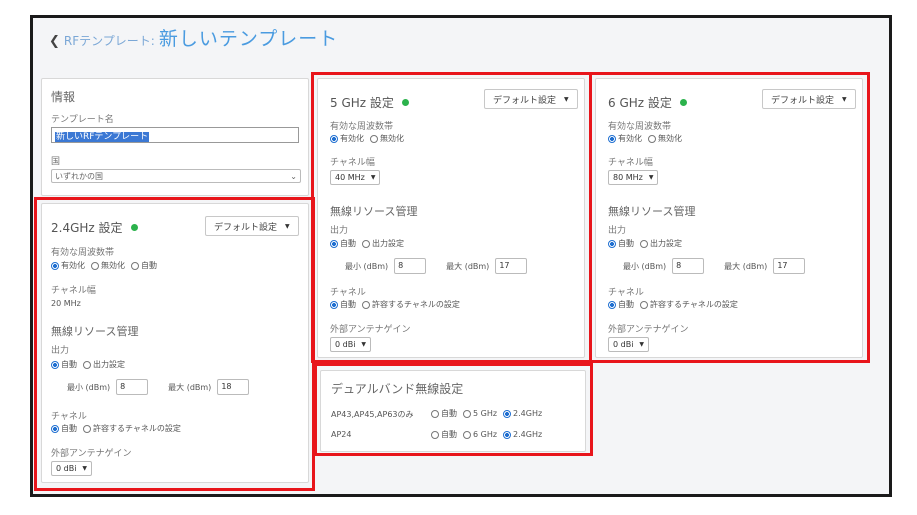 Image resolution: width=917 pixels, height=515 pixels. I want to click on template-name-value: 新しいRFテンプレート, so click(102, 137).